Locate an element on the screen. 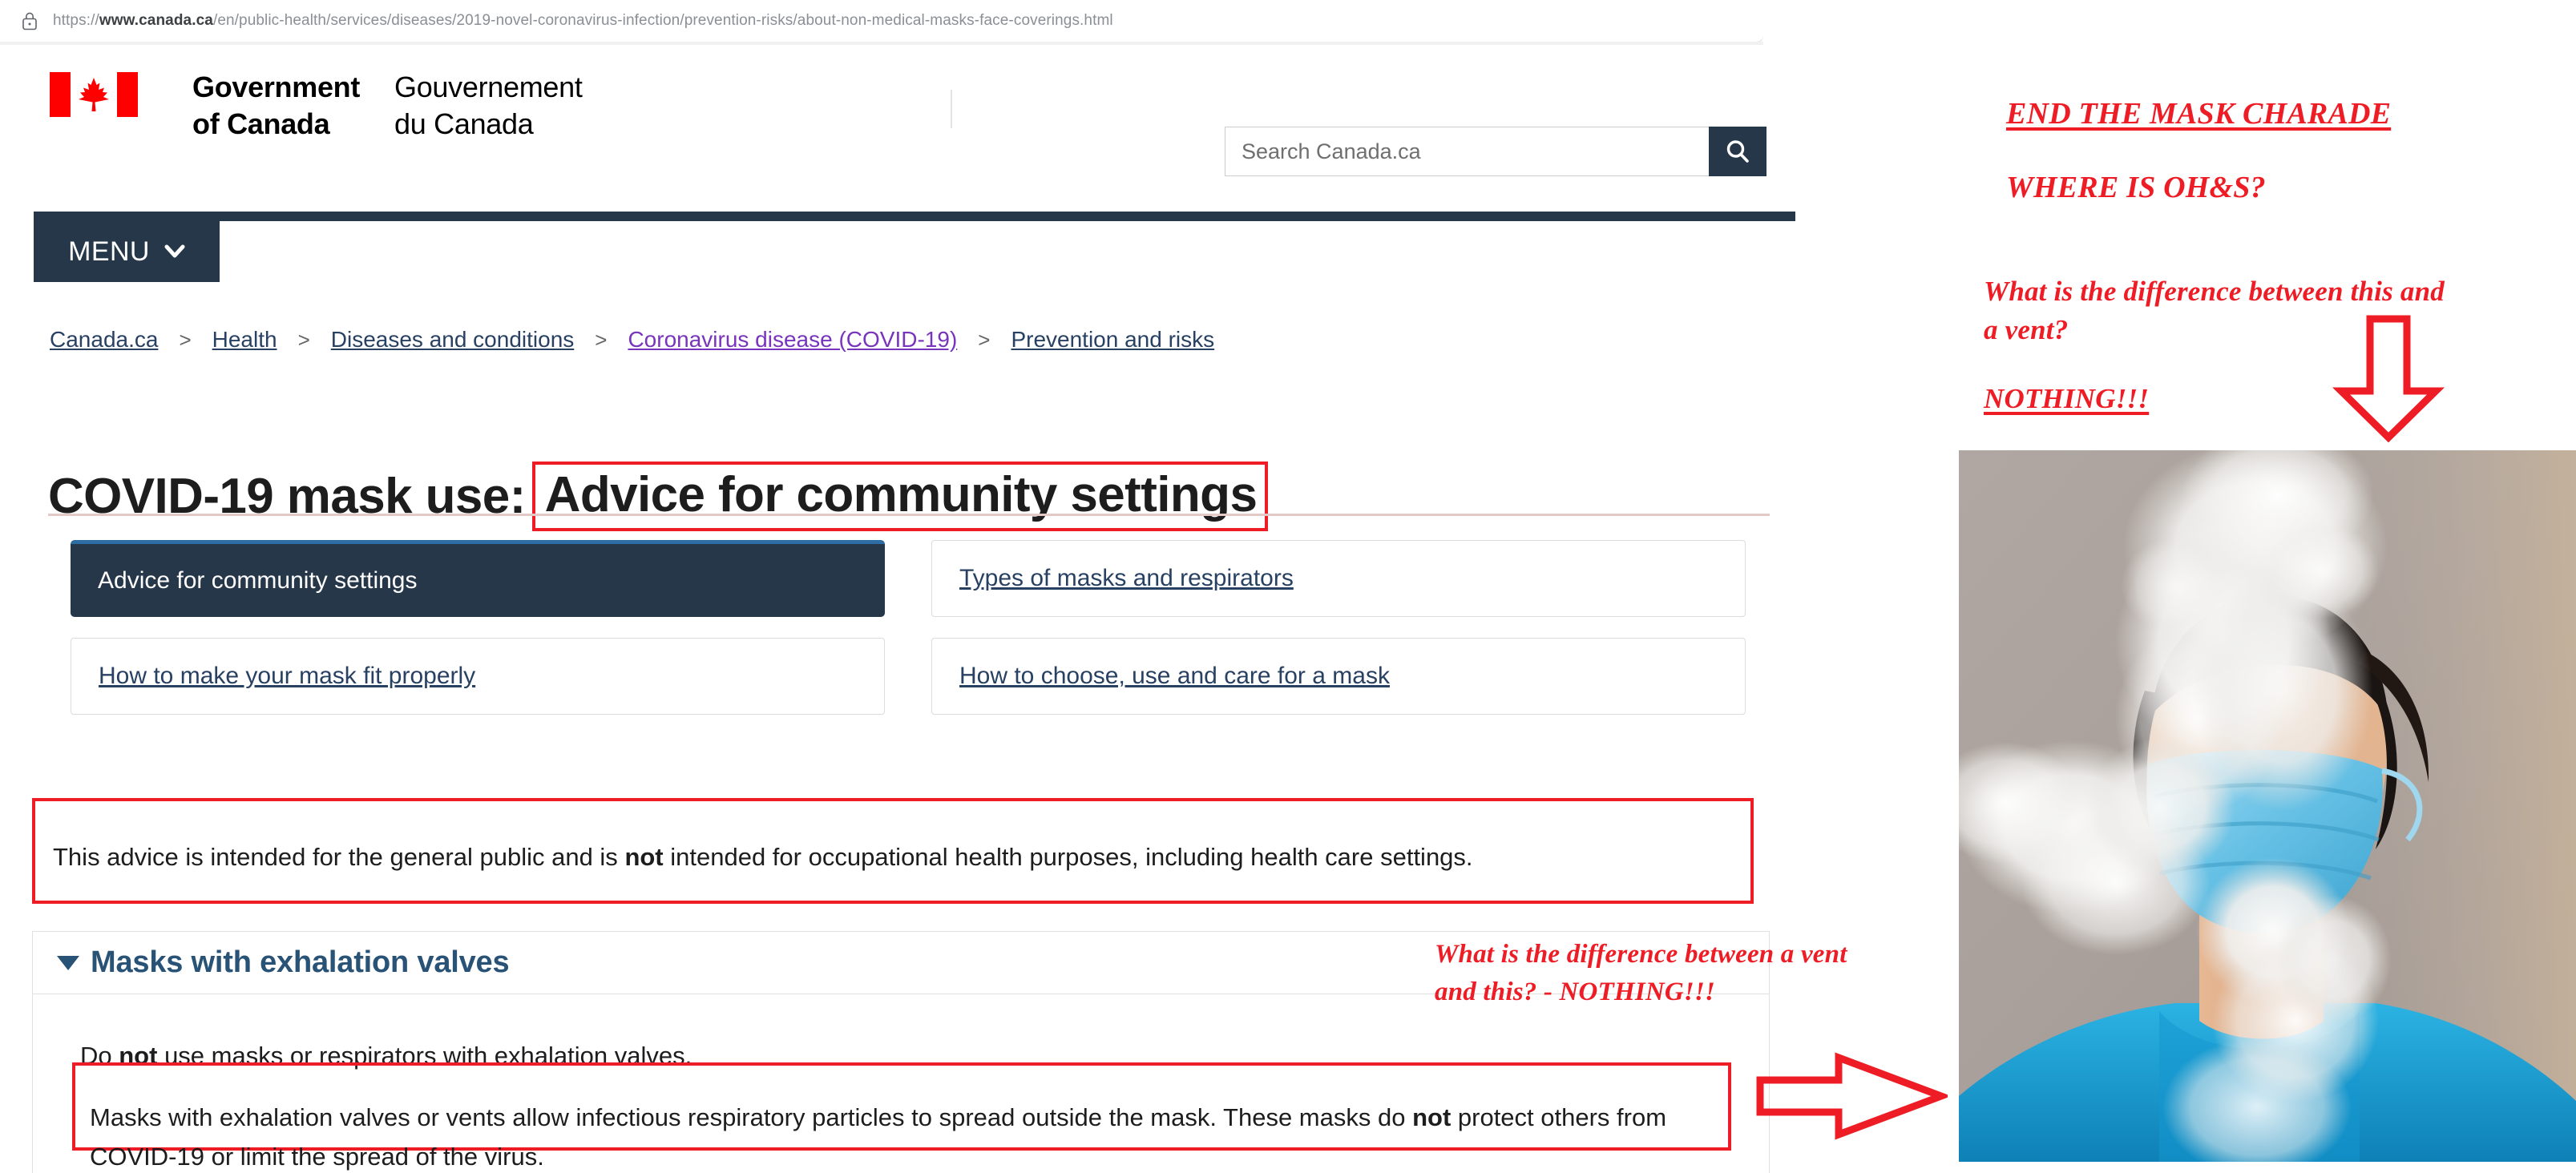  title-underline-rule is located at coordinates (909, 515).